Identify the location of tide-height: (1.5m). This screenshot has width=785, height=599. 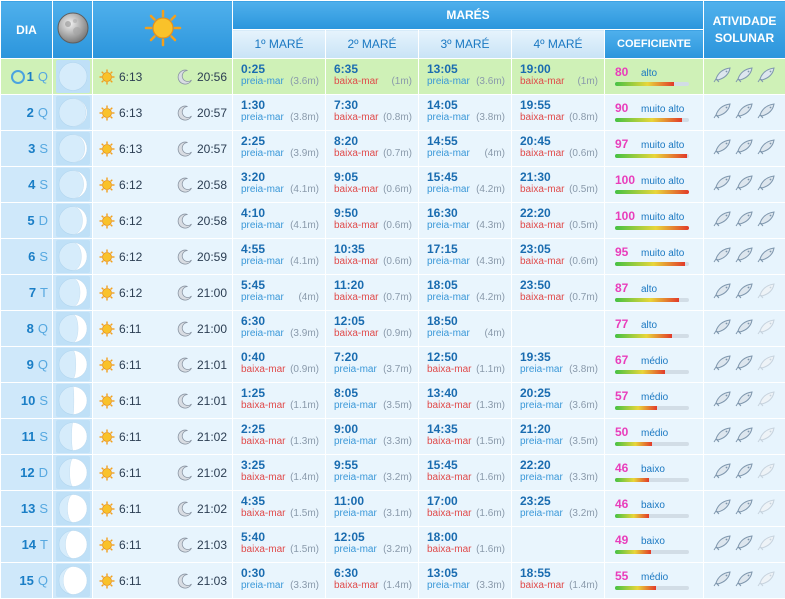
(304, 514).